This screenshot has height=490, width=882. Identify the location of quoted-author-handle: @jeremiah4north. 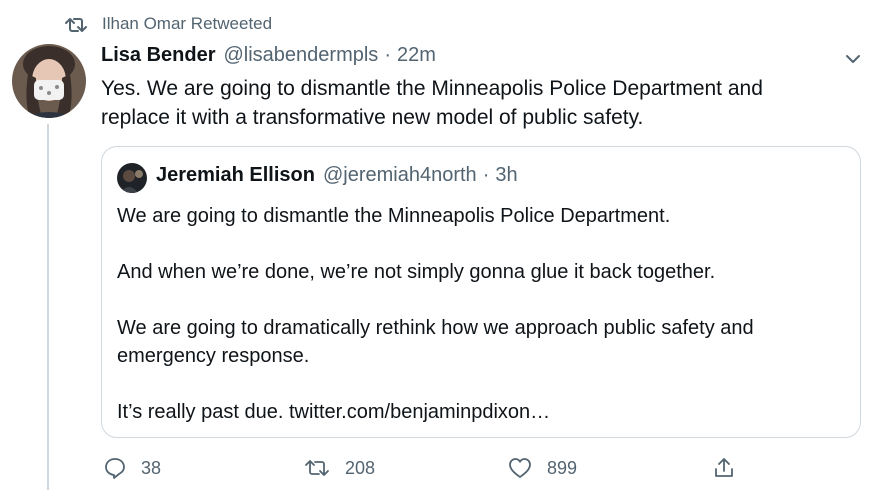
(399, 175).